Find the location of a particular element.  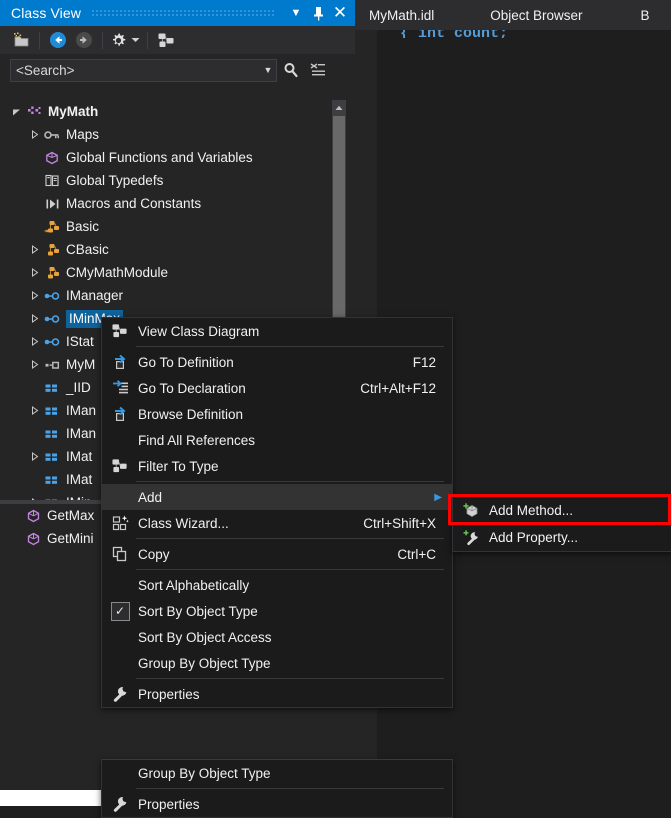

new-folder-icon is located at coordinates (21, 40).